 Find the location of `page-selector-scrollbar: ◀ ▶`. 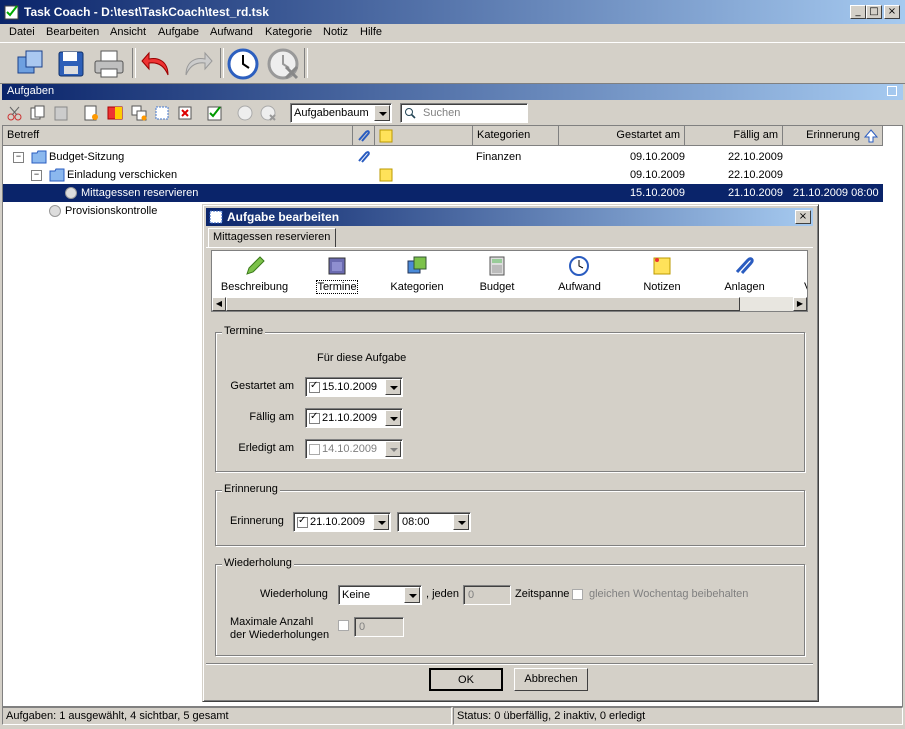

page-selector-scrollbar: ◀ ▶ is located at coordinates (509, 304).